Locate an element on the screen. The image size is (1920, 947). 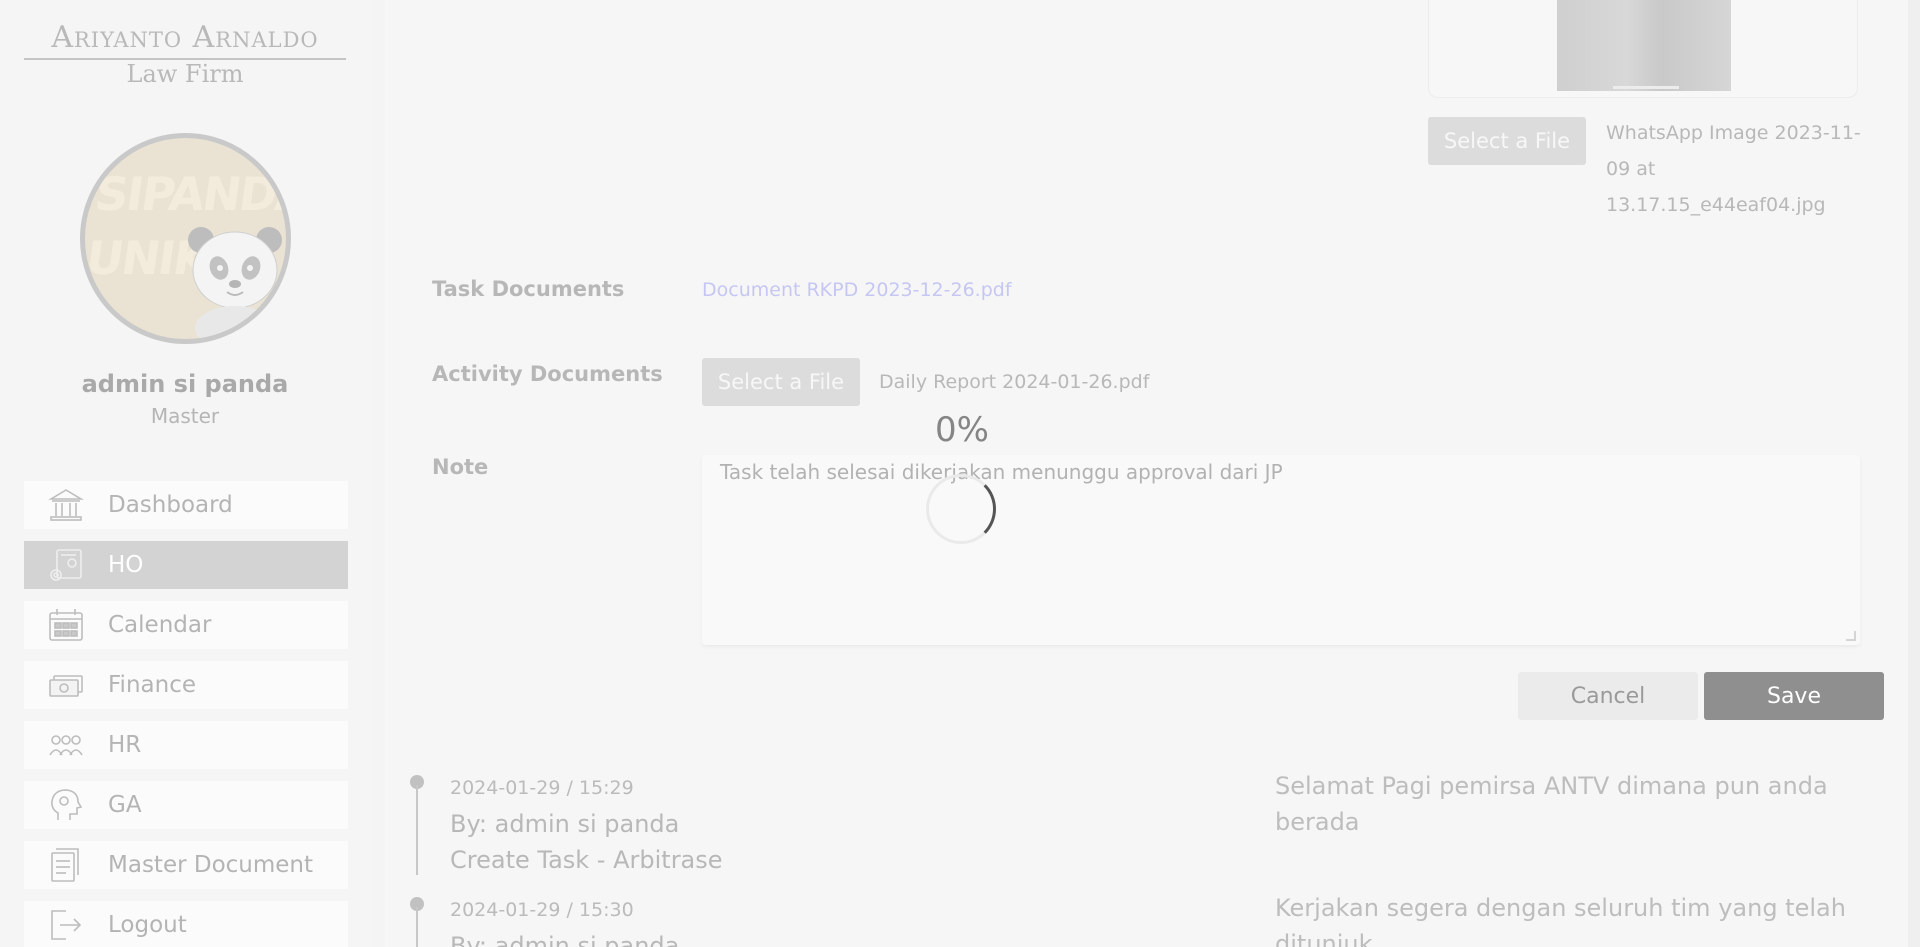
upload-progress-percent: 0% is located at coordinates (962, 430).